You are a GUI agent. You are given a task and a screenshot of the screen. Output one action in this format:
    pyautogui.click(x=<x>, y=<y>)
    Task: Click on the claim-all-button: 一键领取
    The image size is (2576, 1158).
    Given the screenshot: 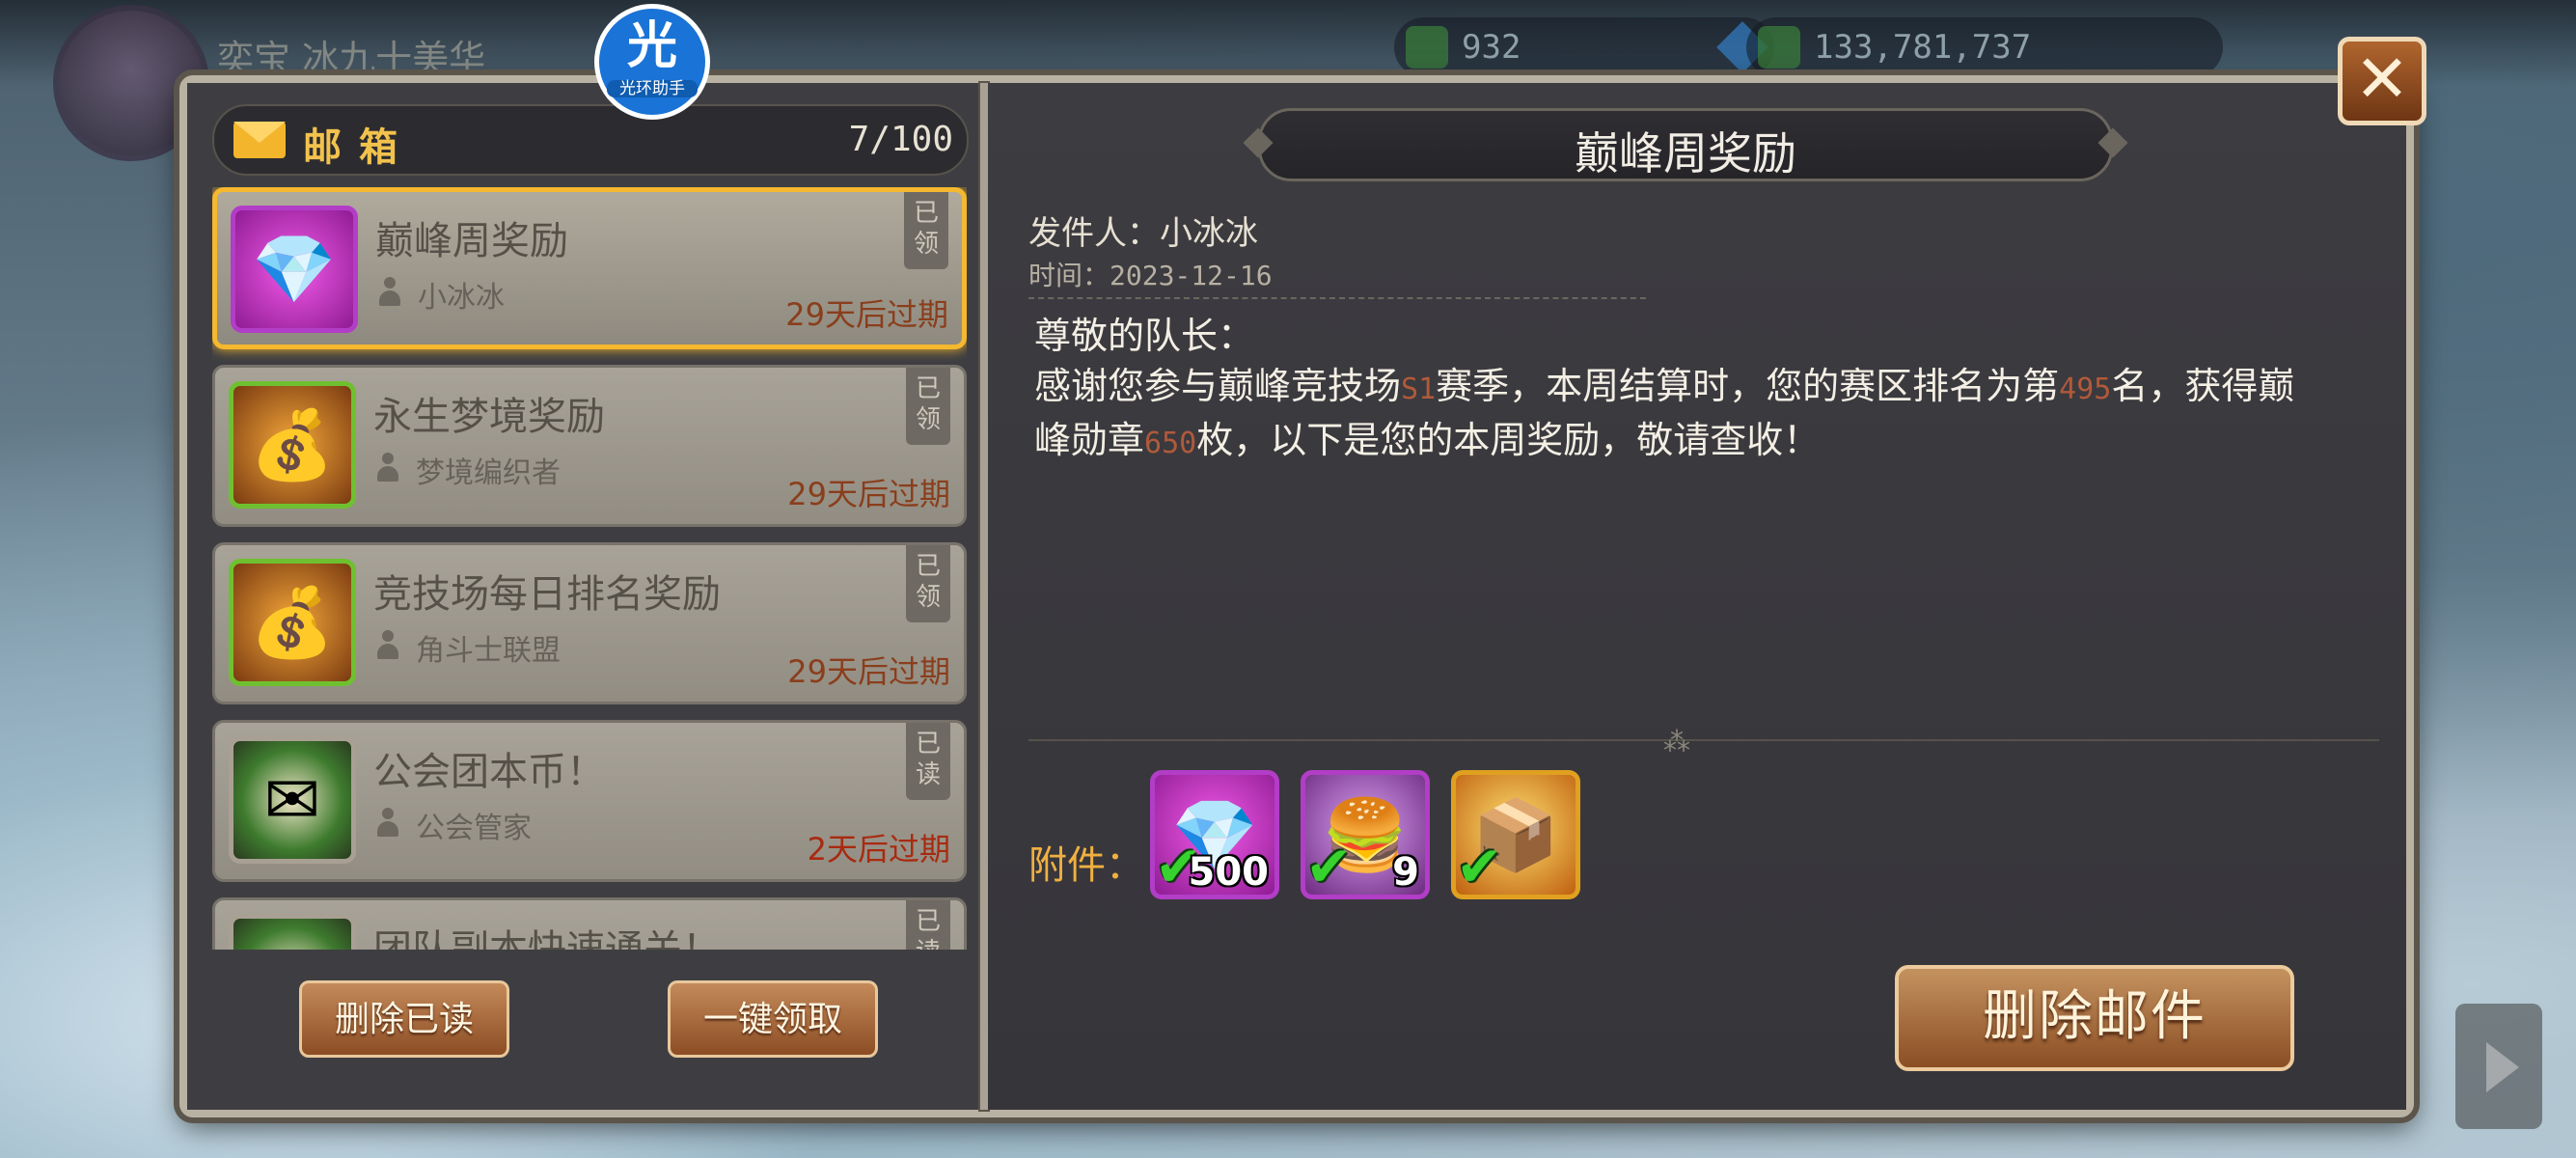 What is the action you would take?
    pyautogui.click(x=773, y=1019)
    